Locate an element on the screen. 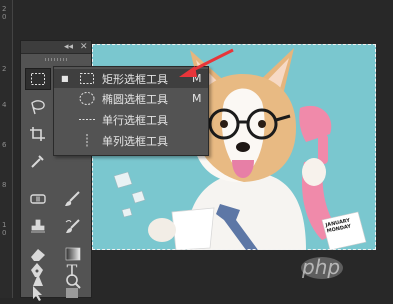  ruler-tick: 4 is located at coordinates (4, 105).